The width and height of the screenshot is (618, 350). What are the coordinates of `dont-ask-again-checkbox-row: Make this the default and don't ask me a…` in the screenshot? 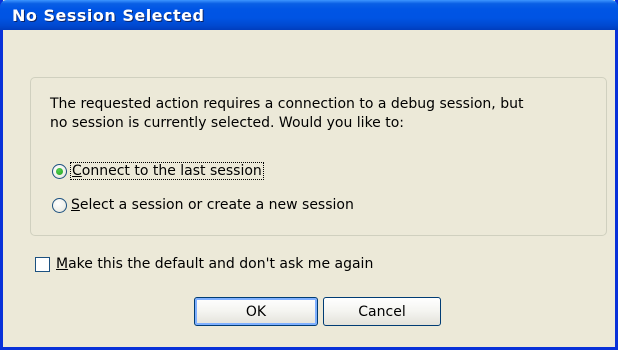 It's located at (204, 264).